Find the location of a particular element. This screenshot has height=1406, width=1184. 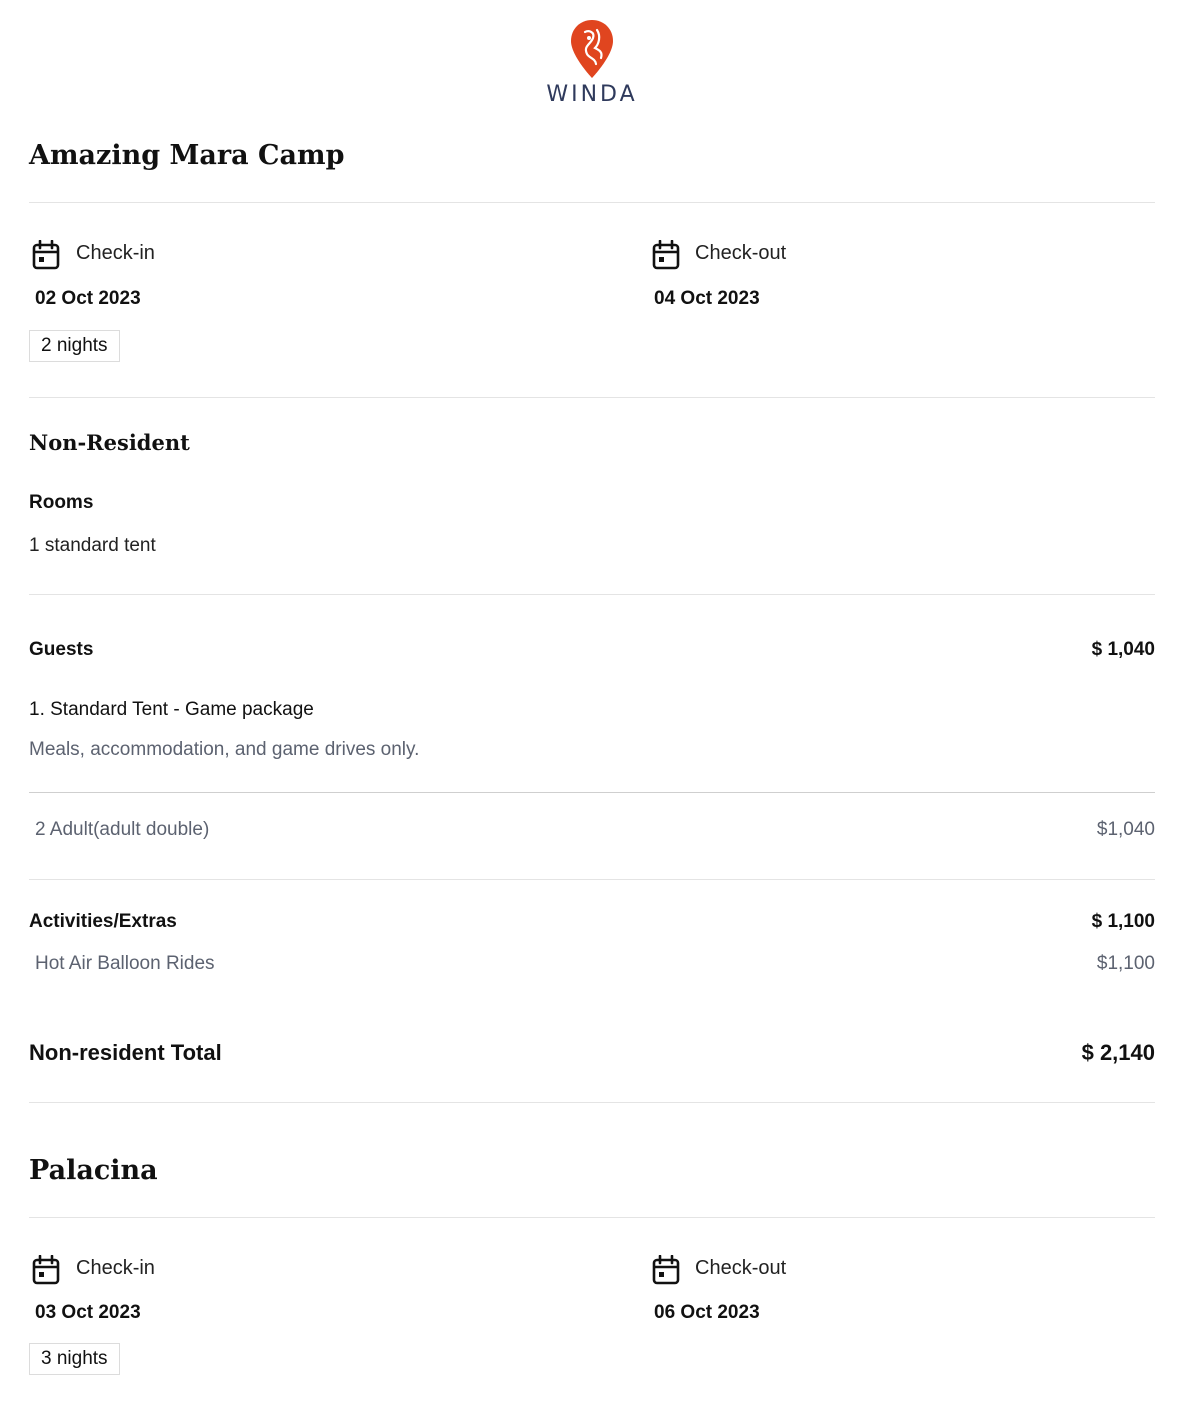

guest-line-price: $1,040 is located at coordinates (1125, 829).